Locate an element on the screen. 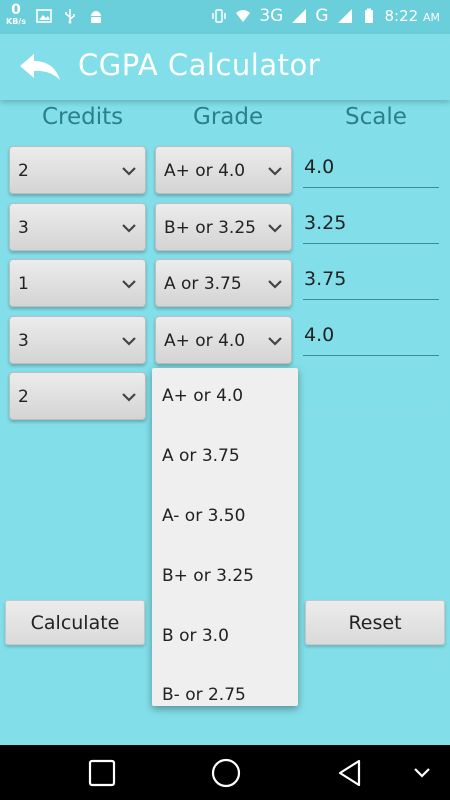 Image resolution: width=450 pixels, height=800 pixels. dropdown-option: B- or 2.75 is located at coordinates (204, 695).